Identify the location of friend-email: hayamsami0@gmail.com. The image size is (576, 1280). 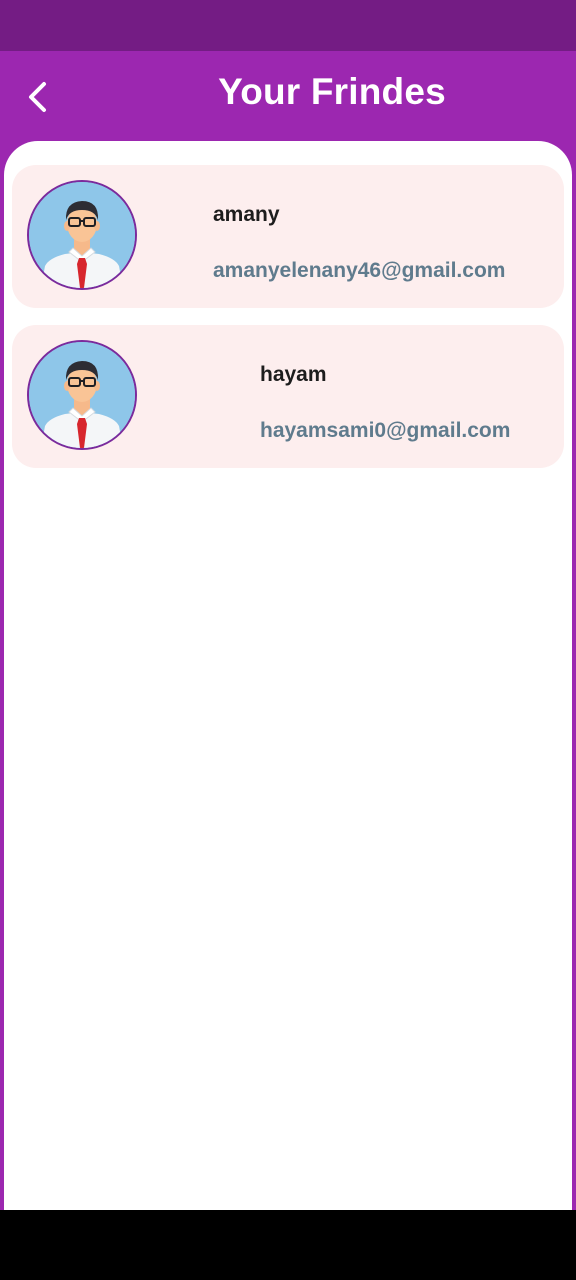
(385, 430).